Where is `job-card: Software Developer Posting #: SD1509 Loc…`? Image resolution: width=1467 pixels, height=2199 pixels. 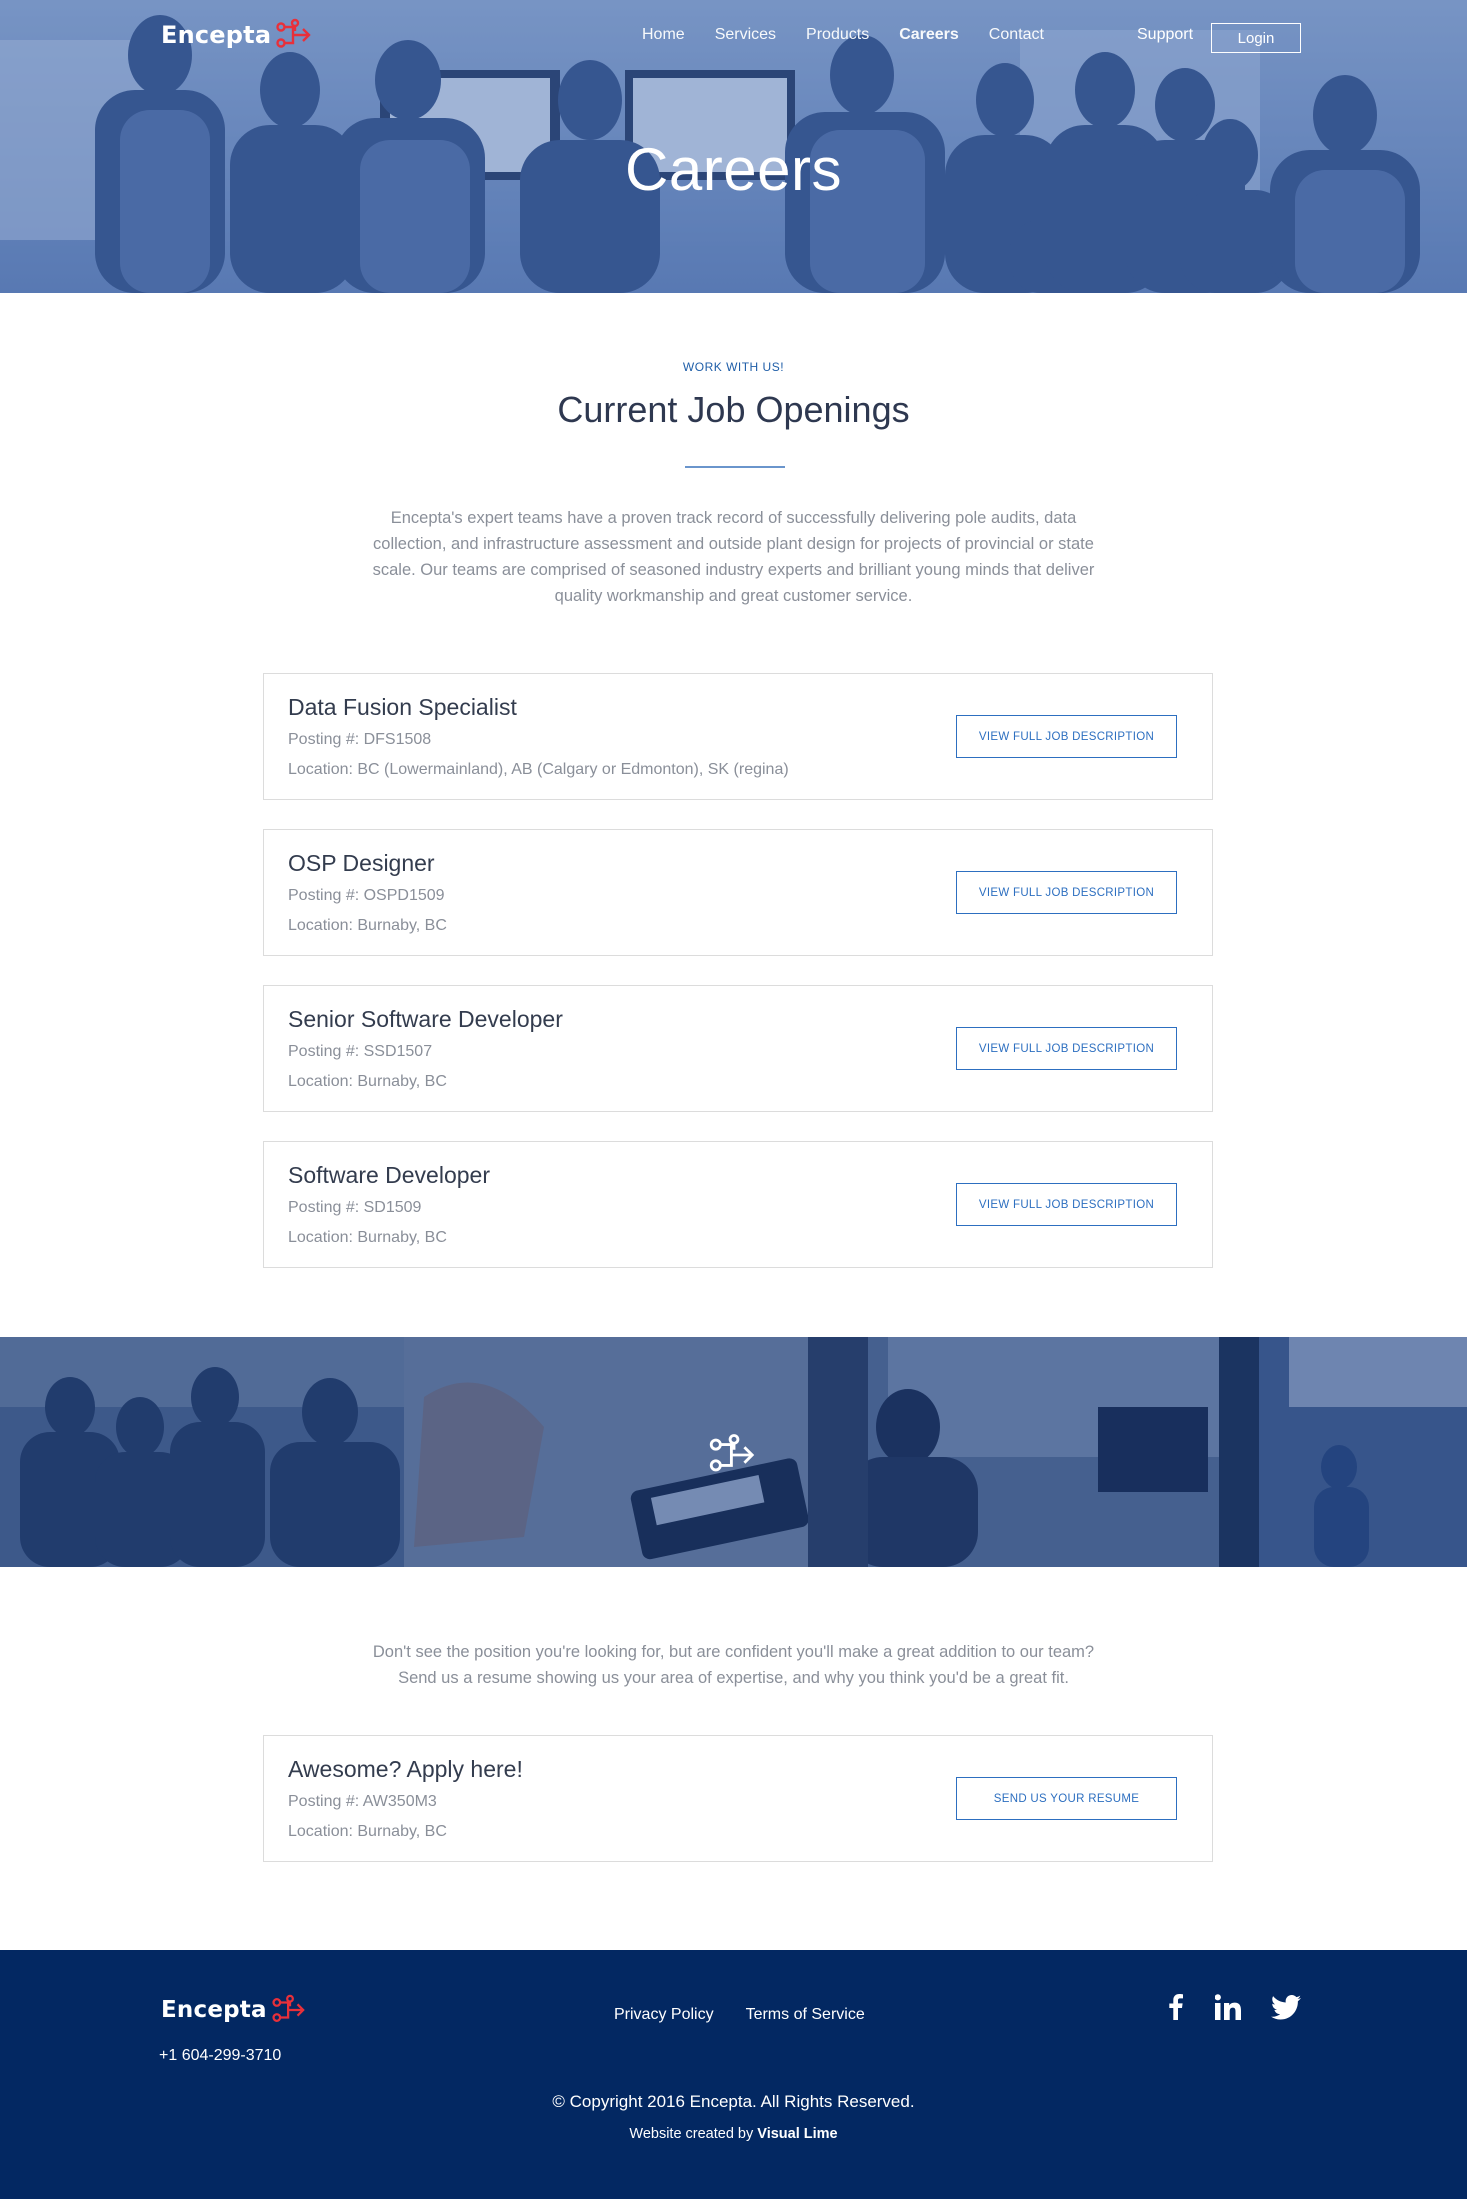 job-card: Software Developer Posting #: SD1509 Loc… is located at coordinates (738, 1204).